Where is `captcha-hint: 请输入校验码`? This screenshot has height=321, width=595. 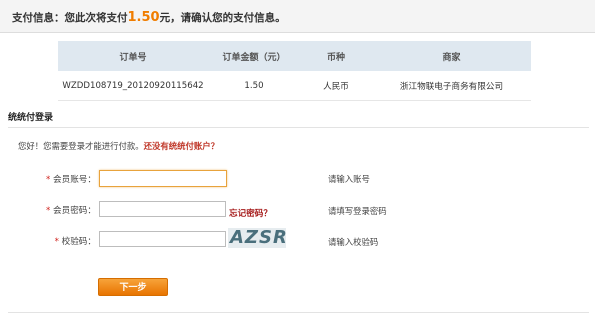 captcha-hint: 请输入校验码 is located at coordinates (353, 242).